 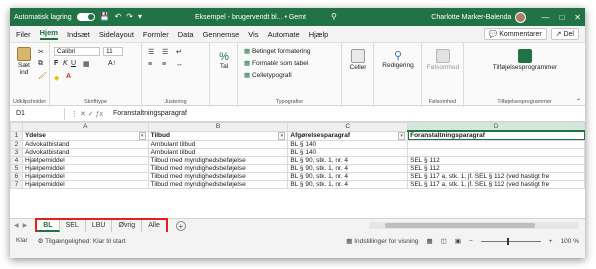 I want to click on zoom-slider, so click(x=510, y=241).